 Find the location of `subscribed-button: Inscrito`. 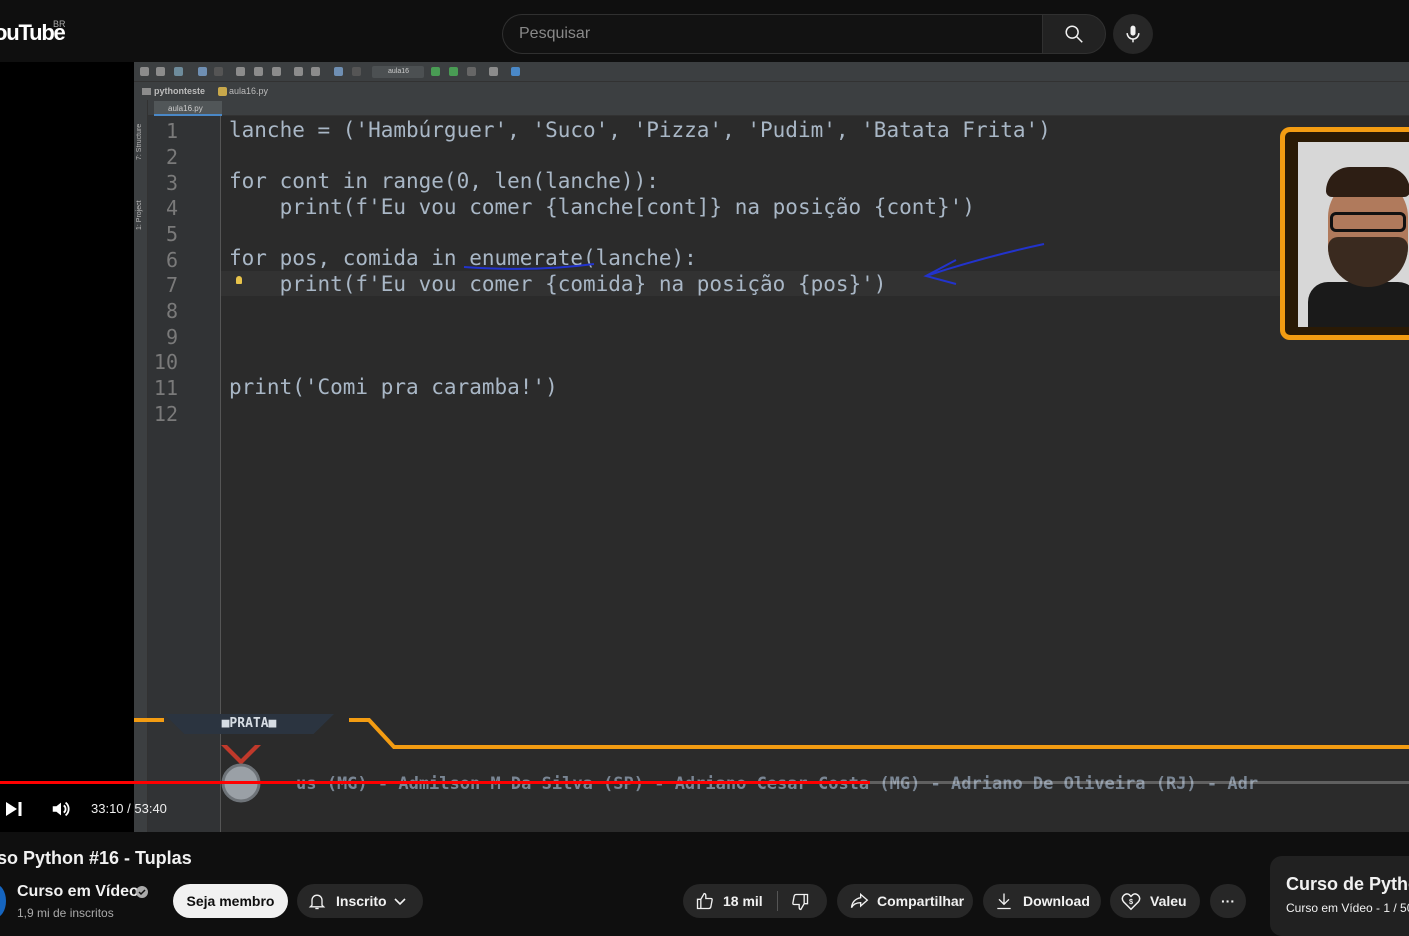

subscribed-button: Inscrito is located at coordinates (360, 901).